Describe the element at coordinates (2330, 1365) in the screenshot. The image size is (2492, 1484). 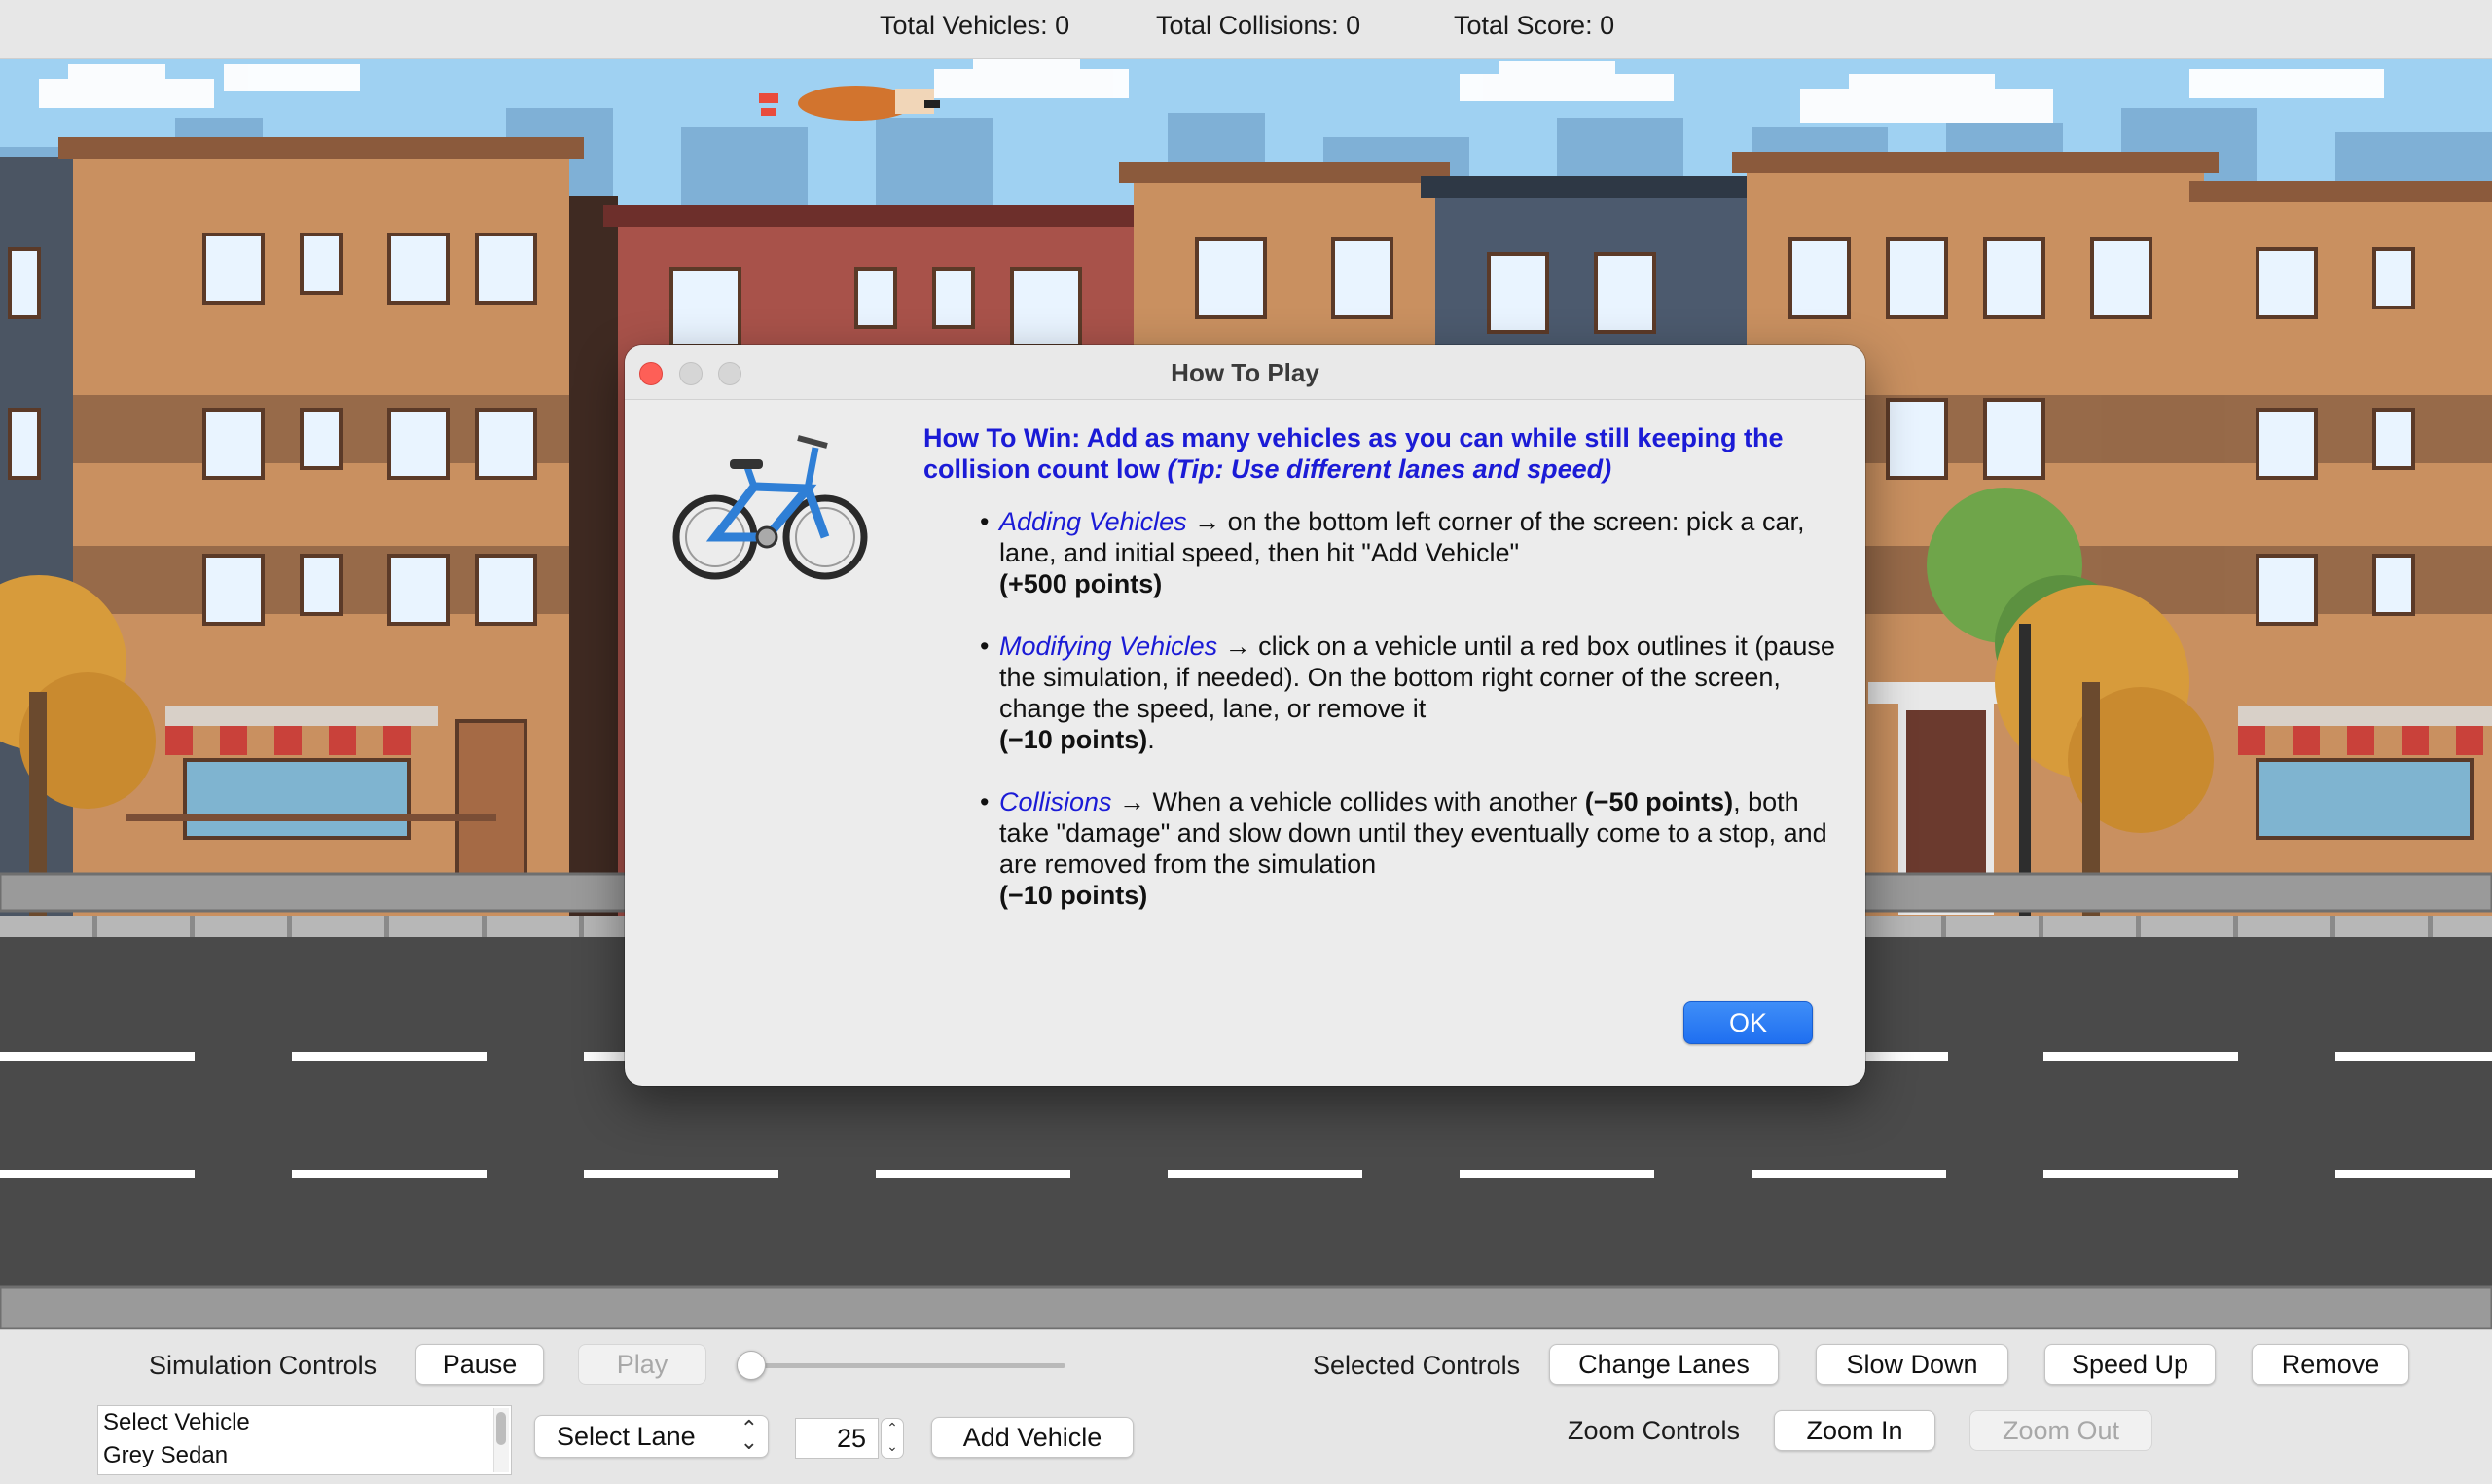
I see `remove-button: Remove` at that location.